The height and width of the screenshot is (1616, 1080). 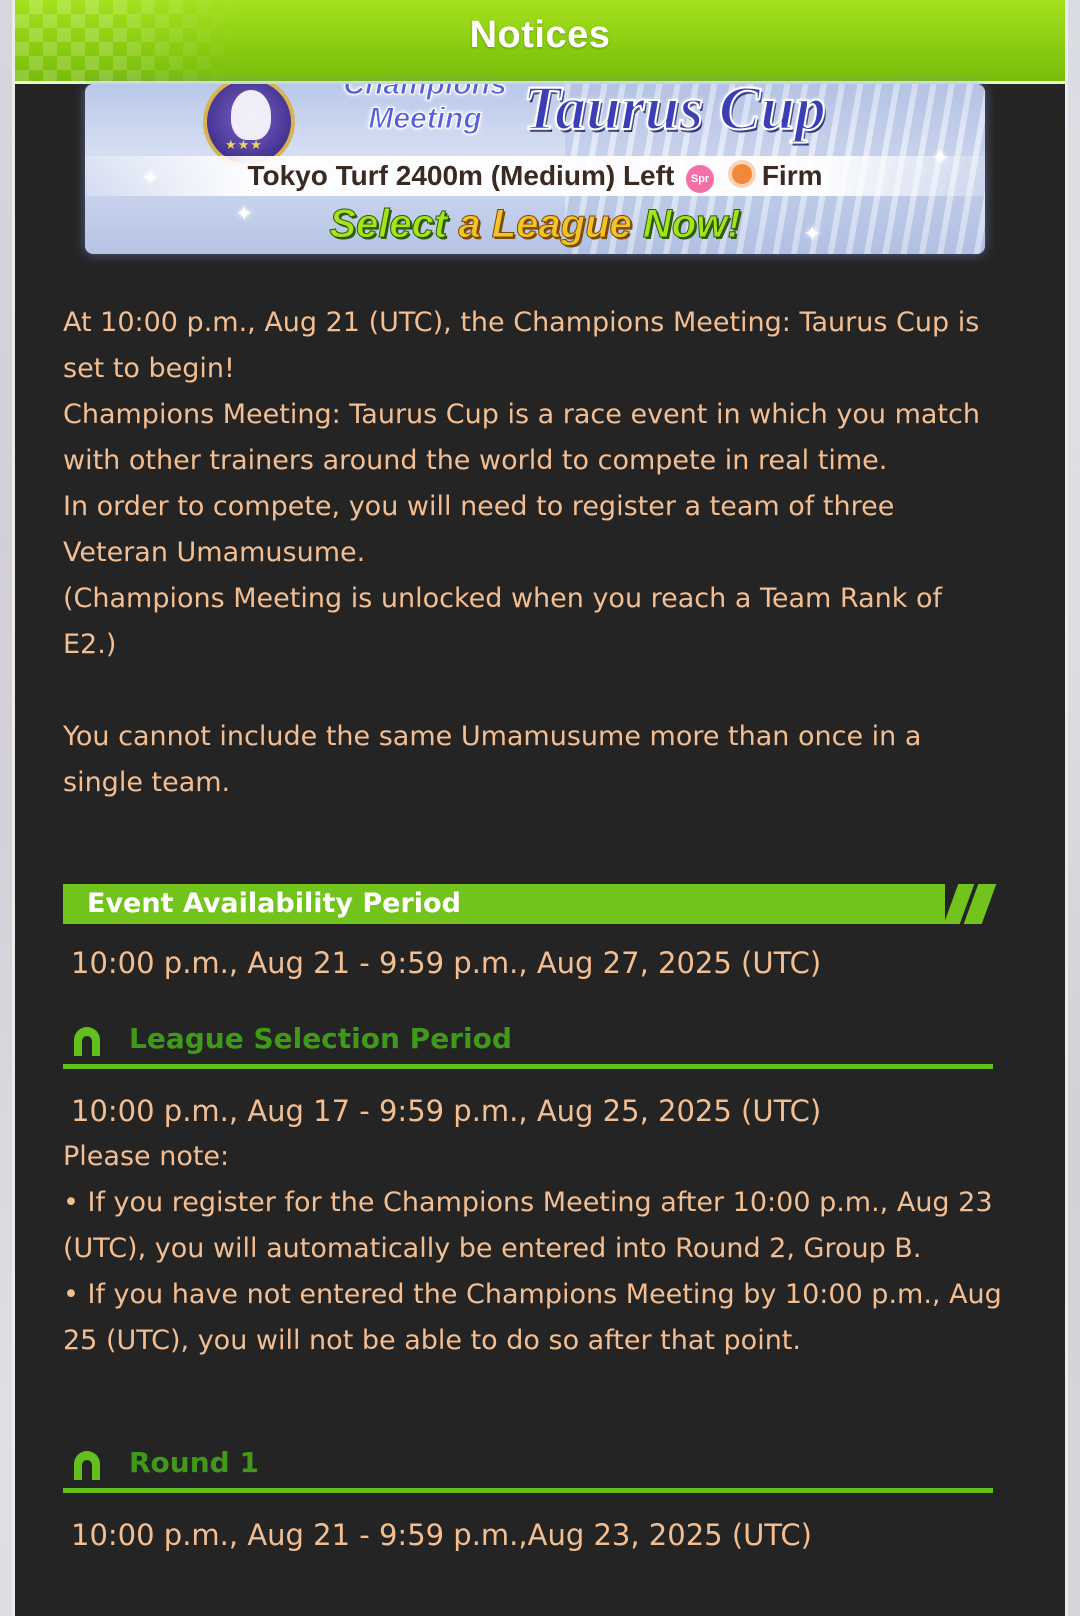 What do you see at coordinates (320, 1038) in the screenshot?
I see `league-selection-label: League Selection Period` at bounding box center [320, 1038].